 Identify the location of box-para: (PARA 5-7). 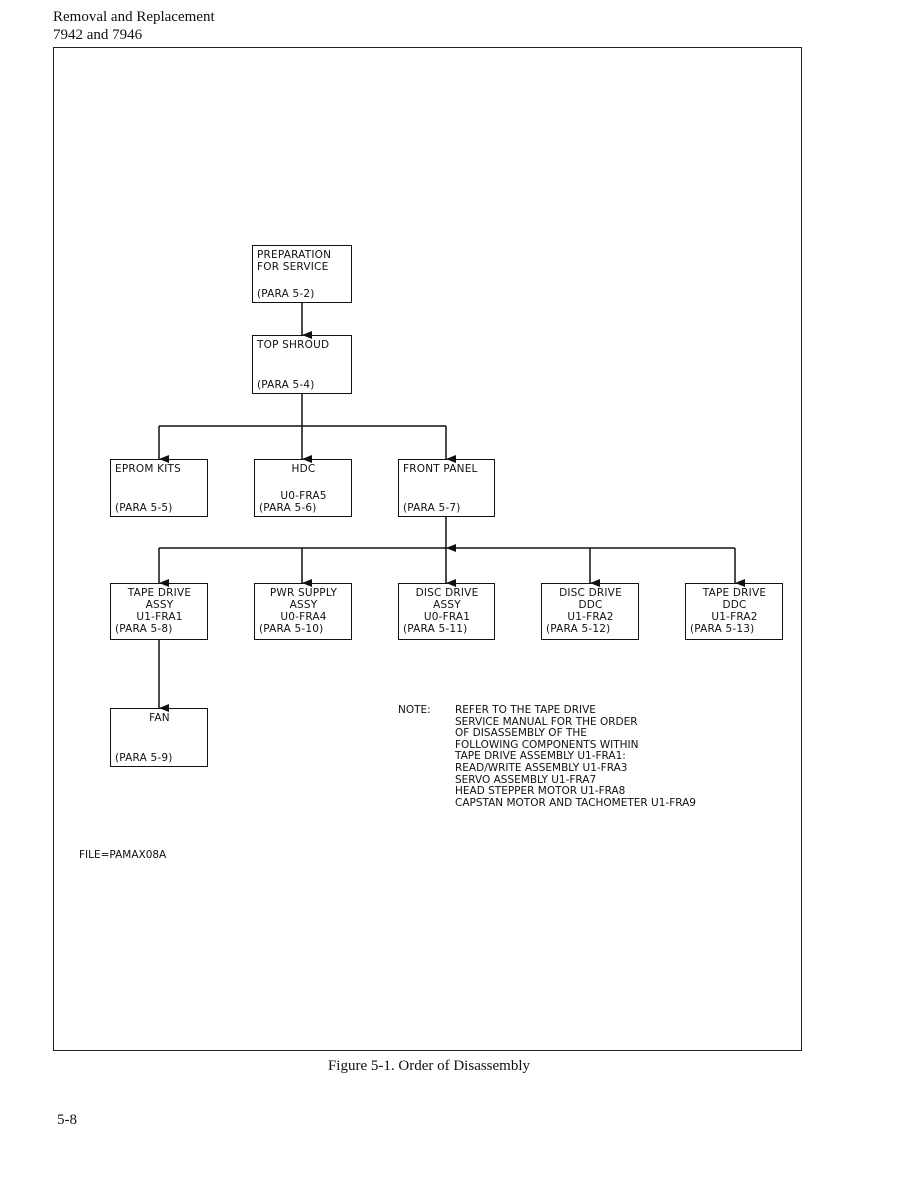
(432, 508).